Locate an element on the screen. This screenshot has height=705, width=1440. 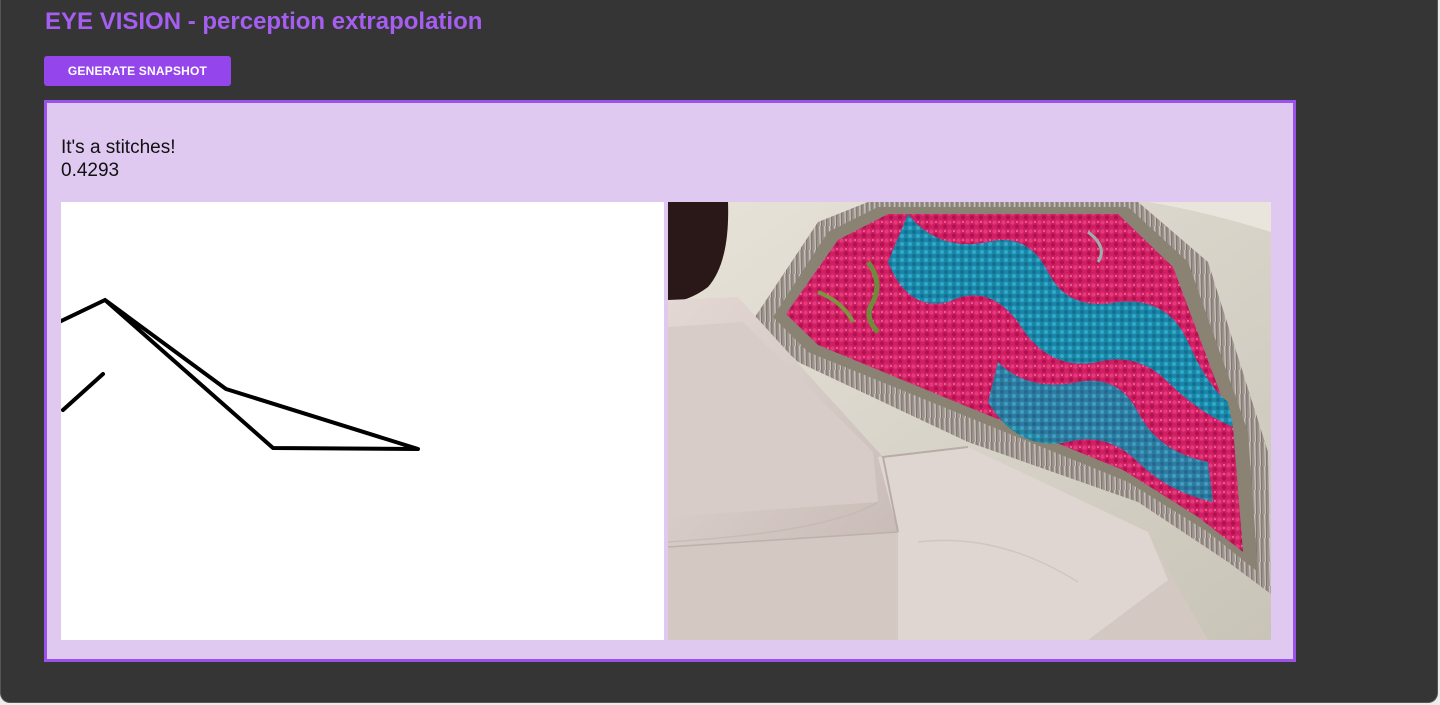
app-title: EYE VISION - perception extrapolation is located at coordinates (264, 21).